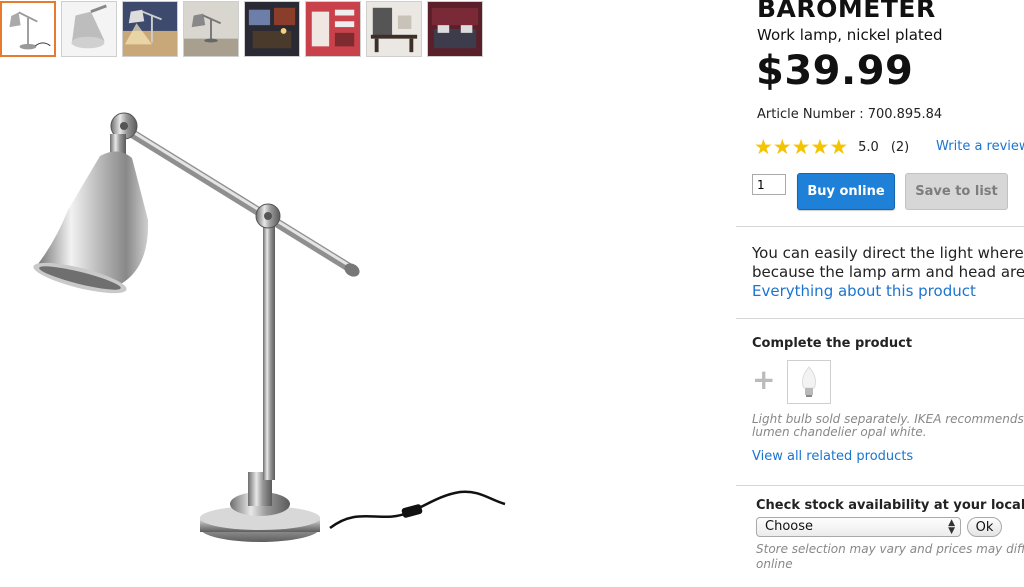 The image size is (1024, 587). I want to click on rating-score: 5.0, so click(868, 147).